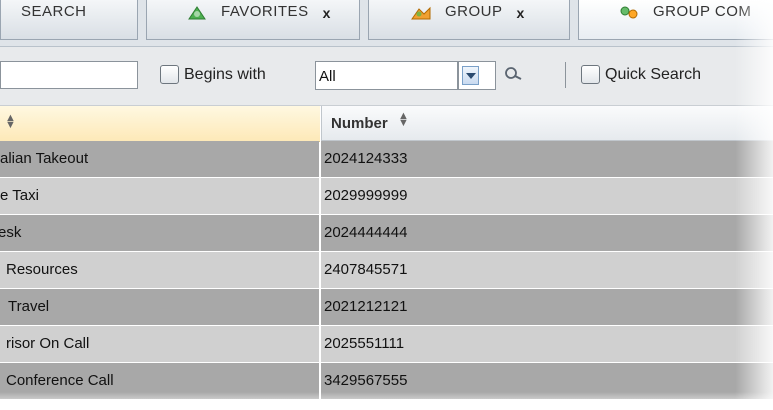 This screenshot has height=410, width=773. What do you see at coordinates (197, 12) in the screenshot?
I see `favorites-icon` at bounding box center [197, 12].